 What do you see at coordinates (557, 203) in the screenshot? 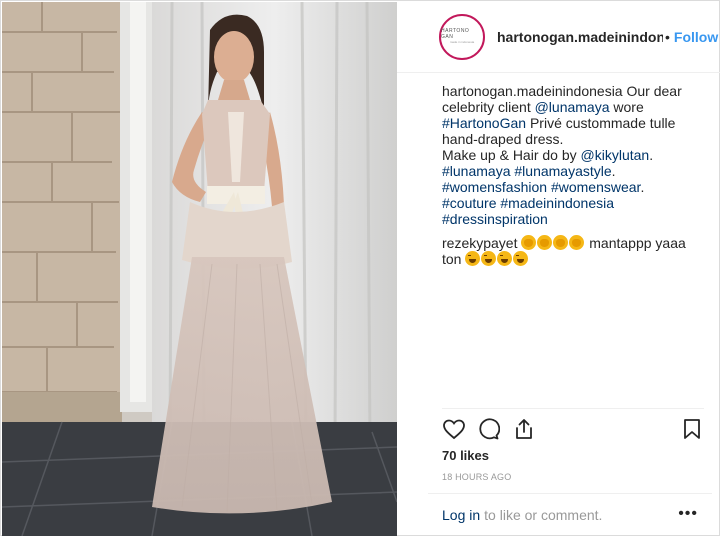
I see `hashtag-madeinindonesia: #madeinindonesia` at bounding box center [557, 203].